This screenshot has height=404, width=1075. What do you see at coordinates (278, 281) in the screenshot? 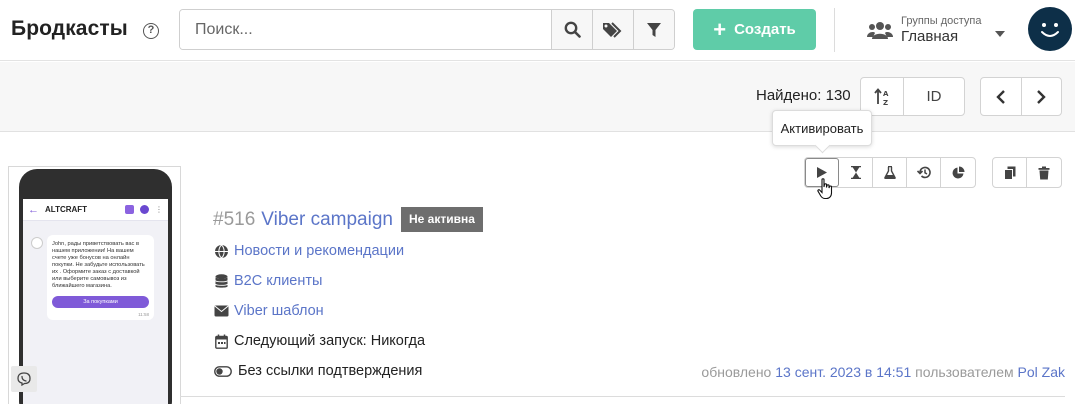
I see `database-link: B2C клиенты` at bounding box center [278, 281].